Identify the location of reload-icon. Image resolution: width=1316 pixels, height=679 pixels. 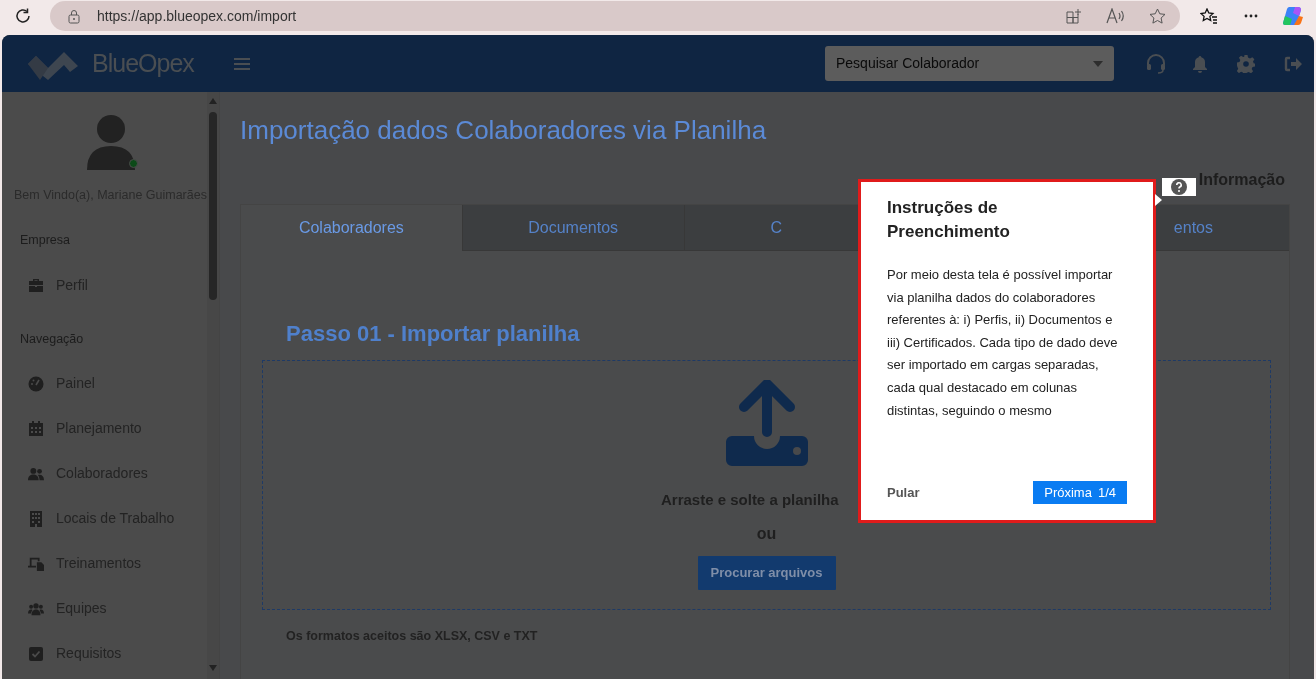
(23, 16).